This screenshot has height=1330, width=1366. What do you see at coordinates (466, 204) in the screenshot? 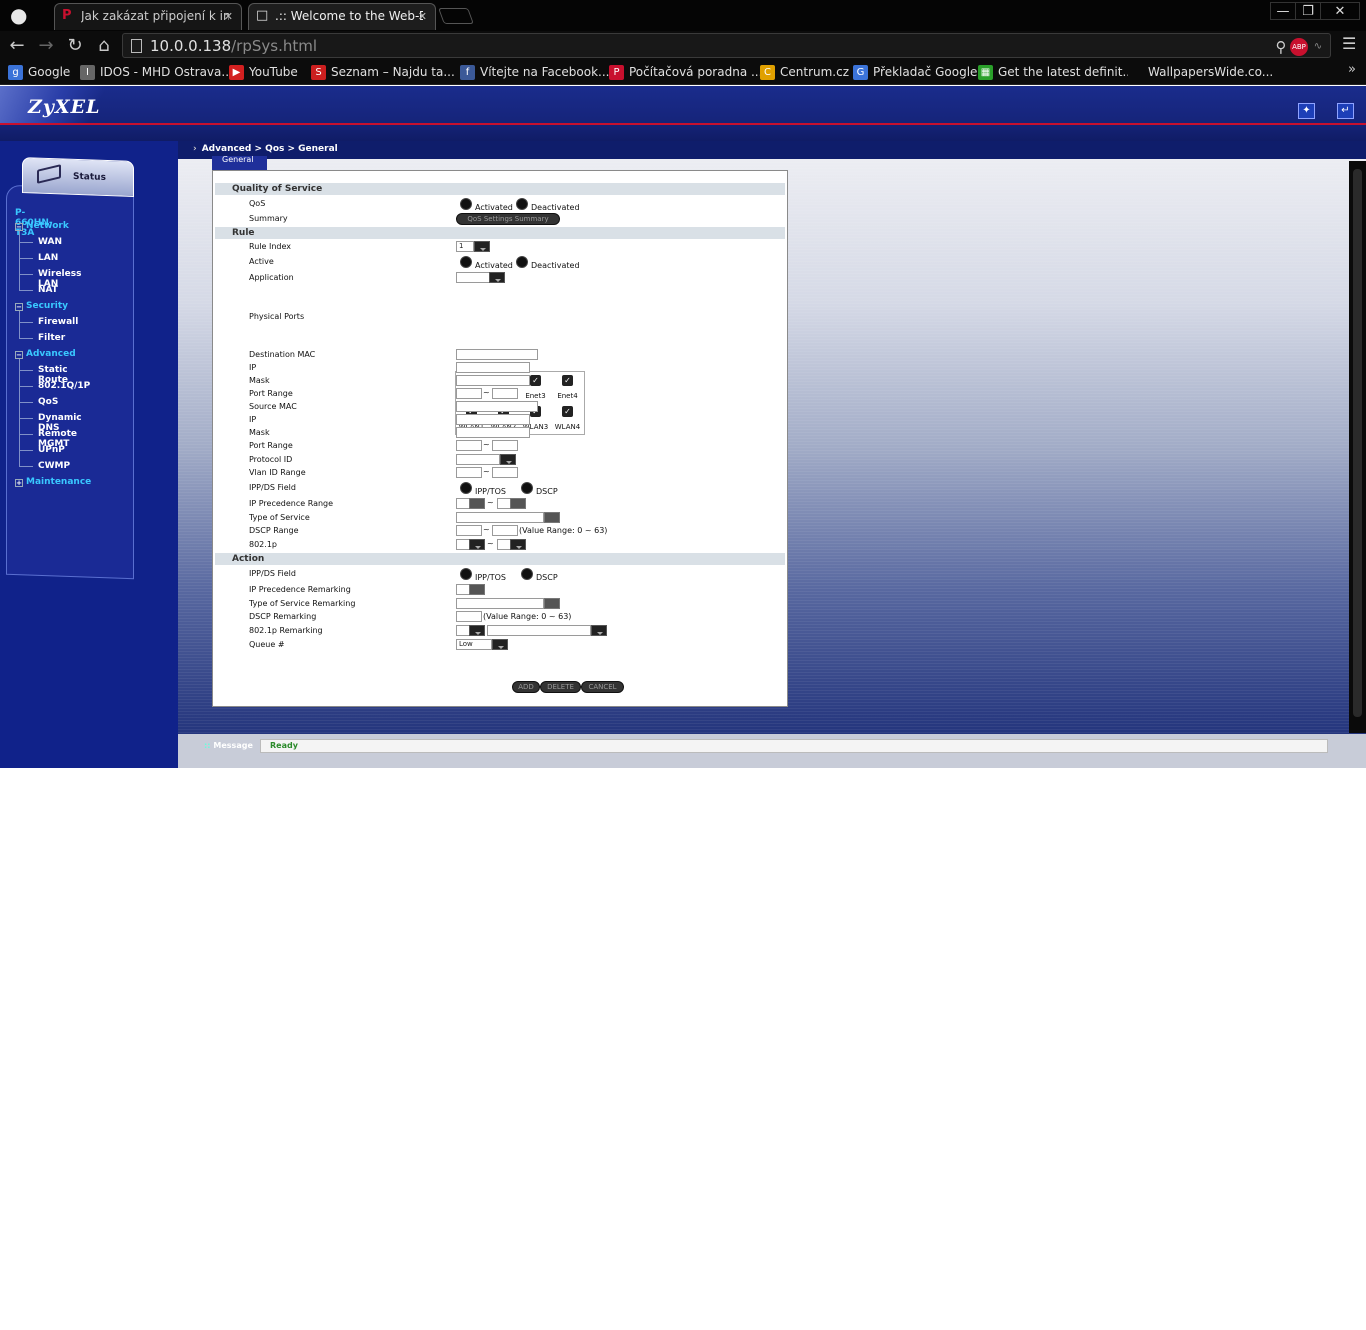
I see `qos-activated-radio` at bounding box center [466, 204].